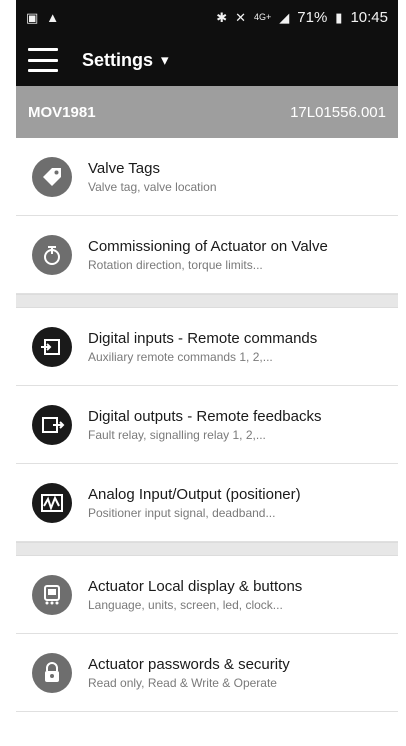  Describe the element at coordinates (207, 112) in the screenshot. I see `device-header: MOV1981 17L01556.001` at that location.